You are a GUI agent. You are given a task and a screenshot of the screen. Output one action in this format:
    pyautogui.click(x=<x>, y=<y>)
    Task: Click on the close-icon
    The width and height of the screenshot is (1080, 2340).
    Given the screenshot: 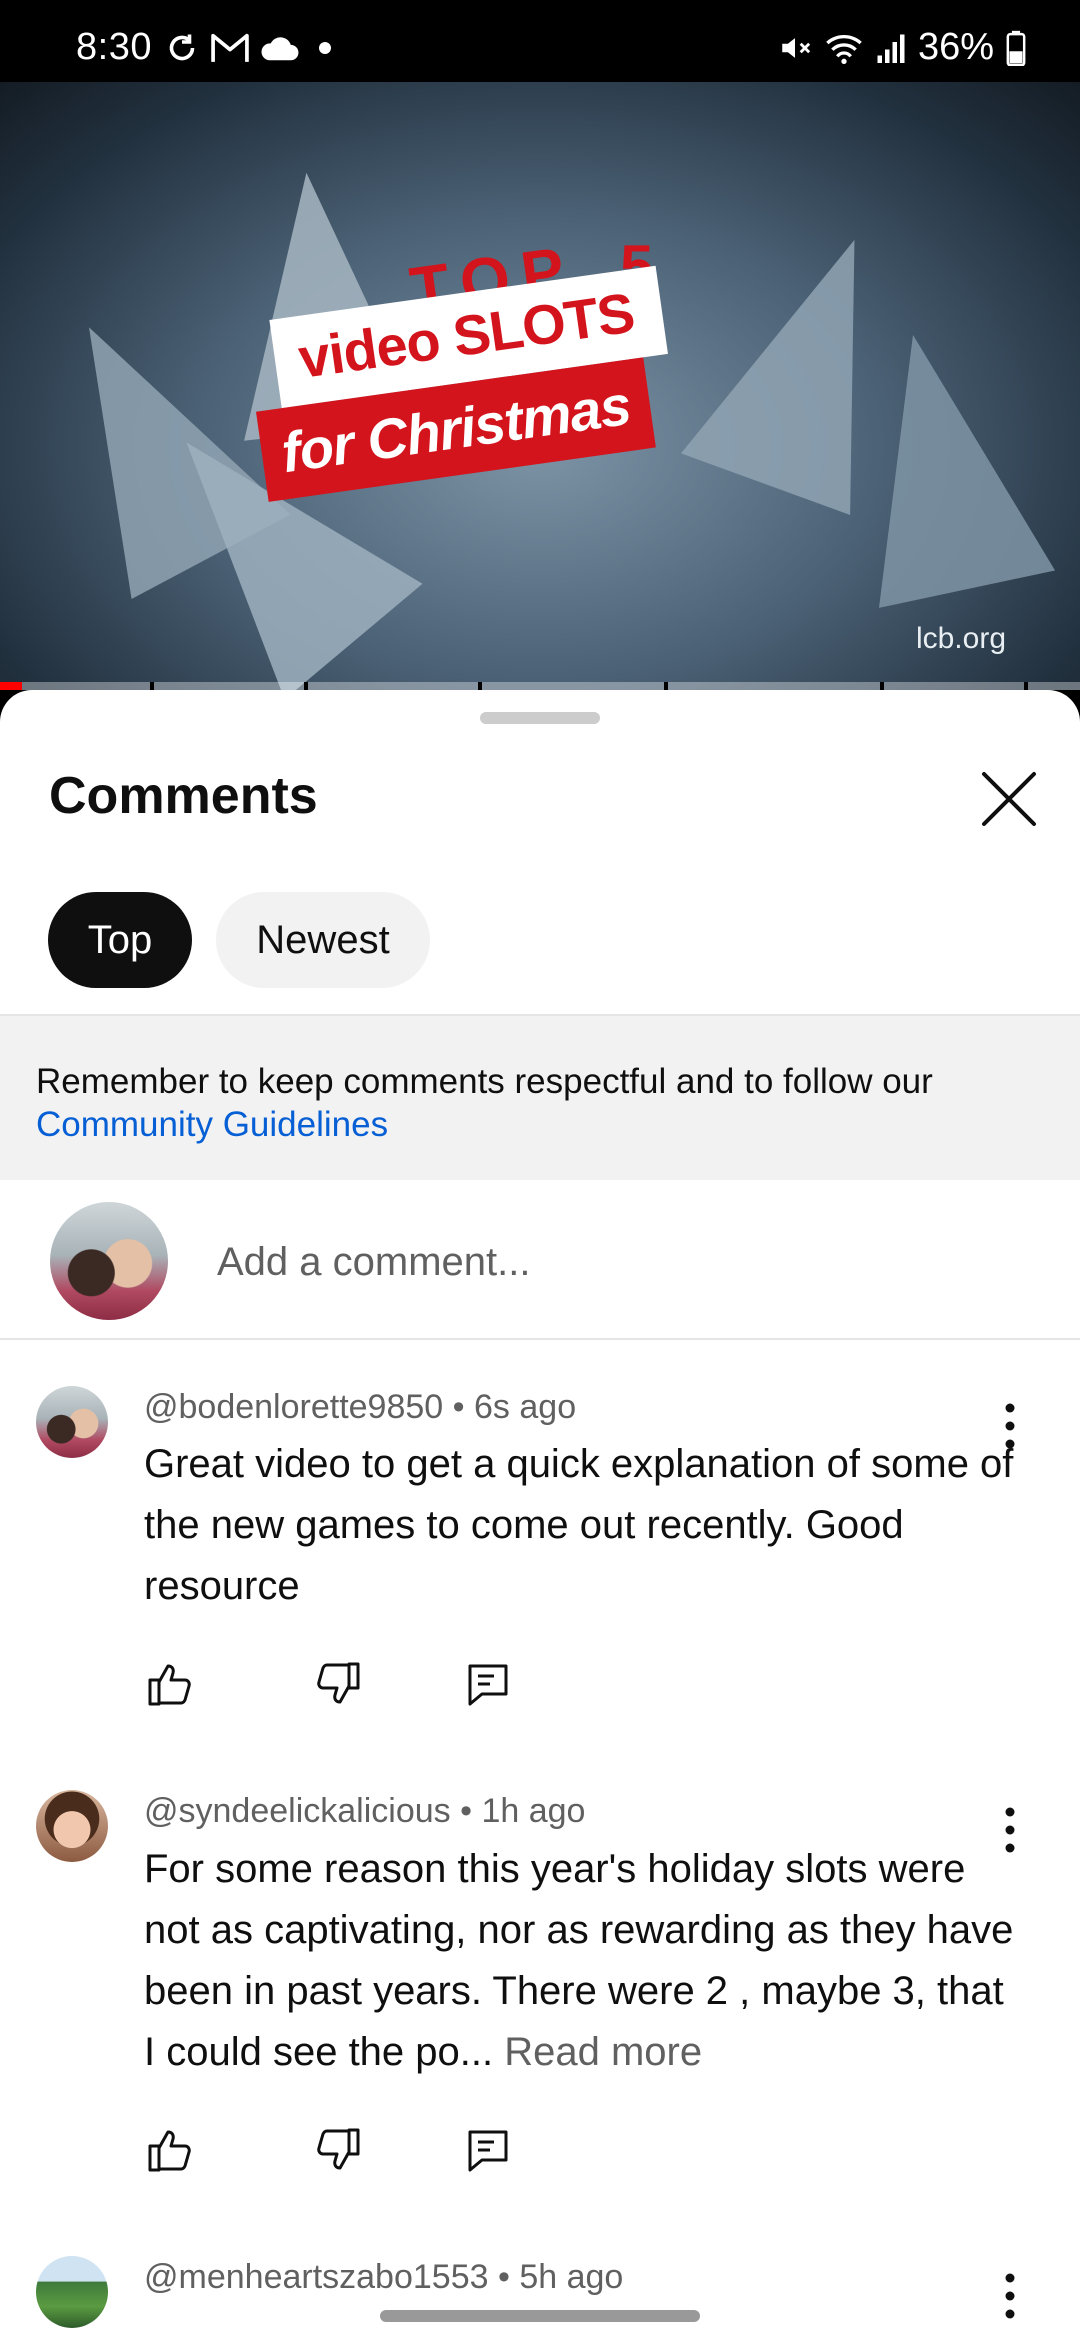 What is the action you would take?
    pyautogui.click(x=1009, y=799)
    